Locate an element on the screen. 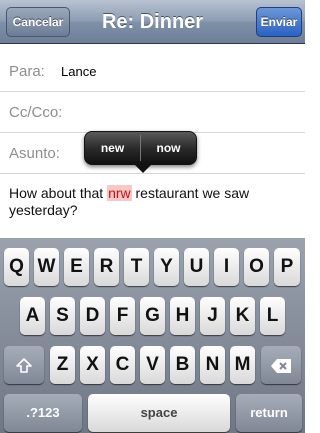 The image size is (320, 433). misspelled-word: nrw is located at coordinates (119, 193).